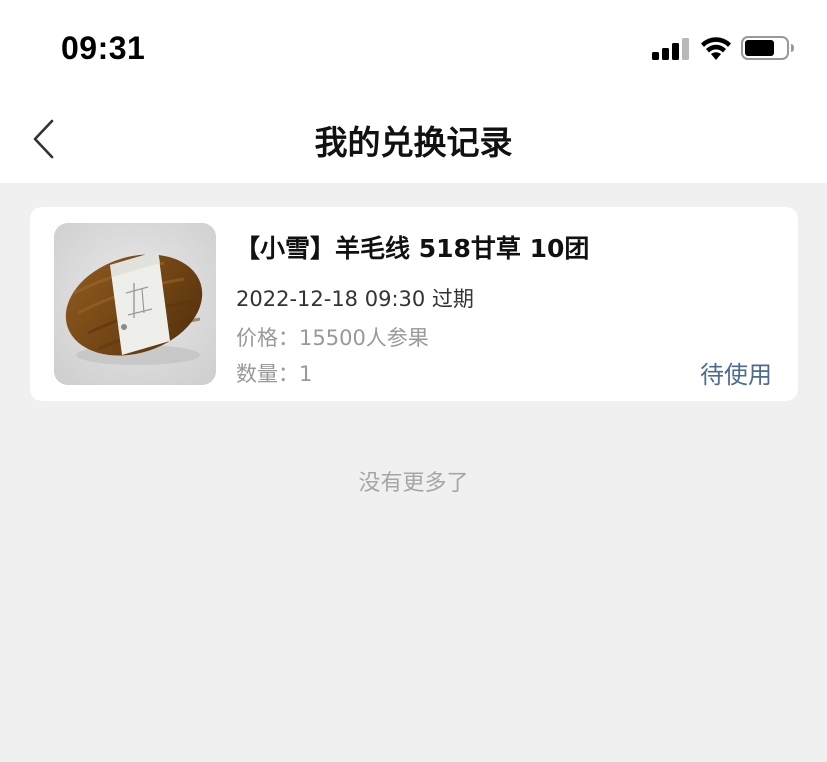 The height and width of the screenshot is (762, 827). Describe the element at coordinates (103, 48) in the screenshot. I see `status-time: 09:31` at that location.